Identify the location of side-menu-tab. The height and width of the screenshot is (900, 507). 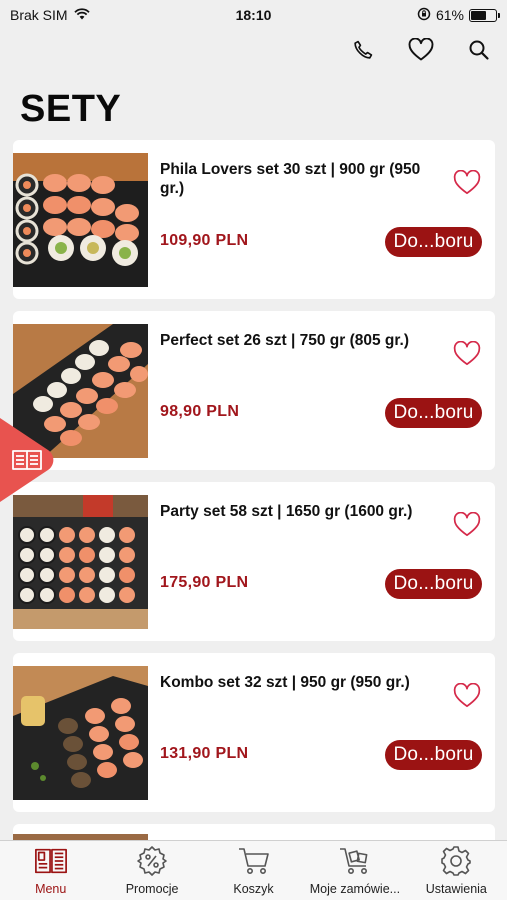
(32, 460).